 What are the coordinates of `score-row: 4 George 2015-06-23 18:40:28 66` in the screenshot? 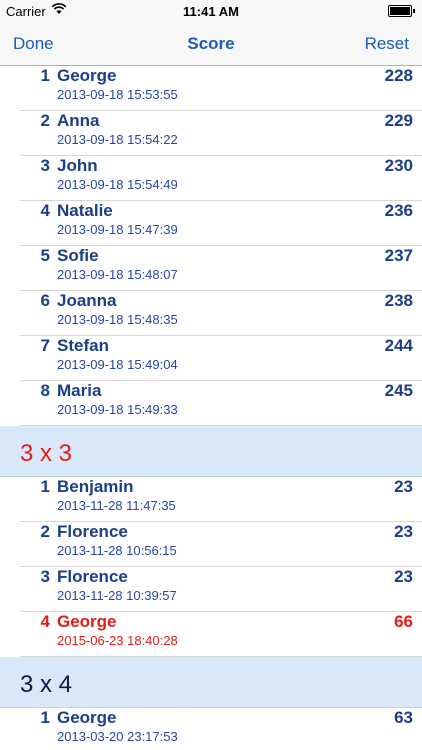 It's located at (211, 634).